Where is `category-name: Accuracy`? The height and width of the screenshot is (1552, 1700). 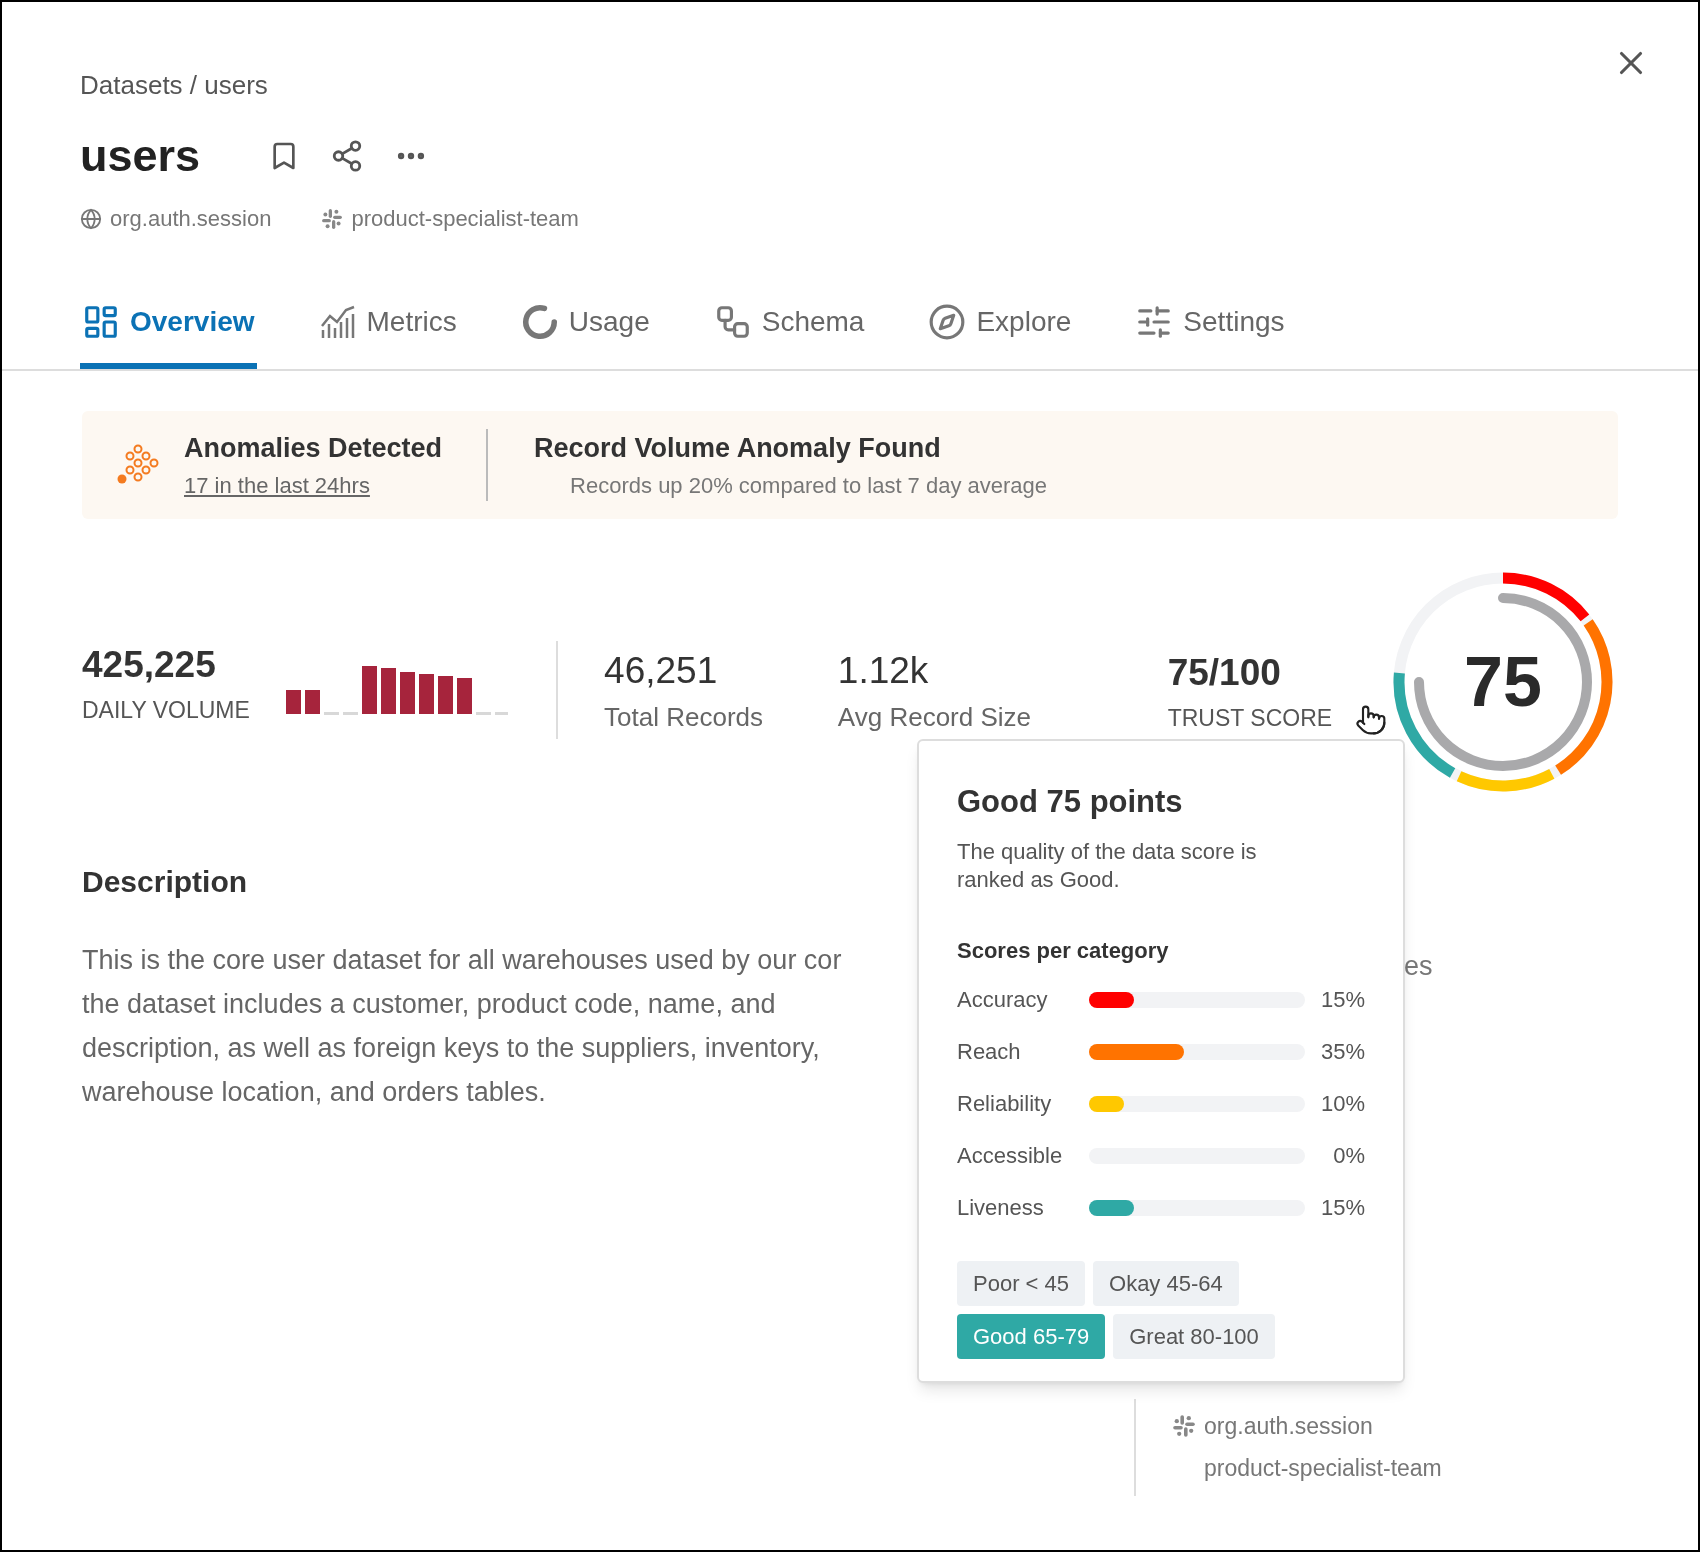
category-name: Accuracy is located at coordinates (1003, 1000).